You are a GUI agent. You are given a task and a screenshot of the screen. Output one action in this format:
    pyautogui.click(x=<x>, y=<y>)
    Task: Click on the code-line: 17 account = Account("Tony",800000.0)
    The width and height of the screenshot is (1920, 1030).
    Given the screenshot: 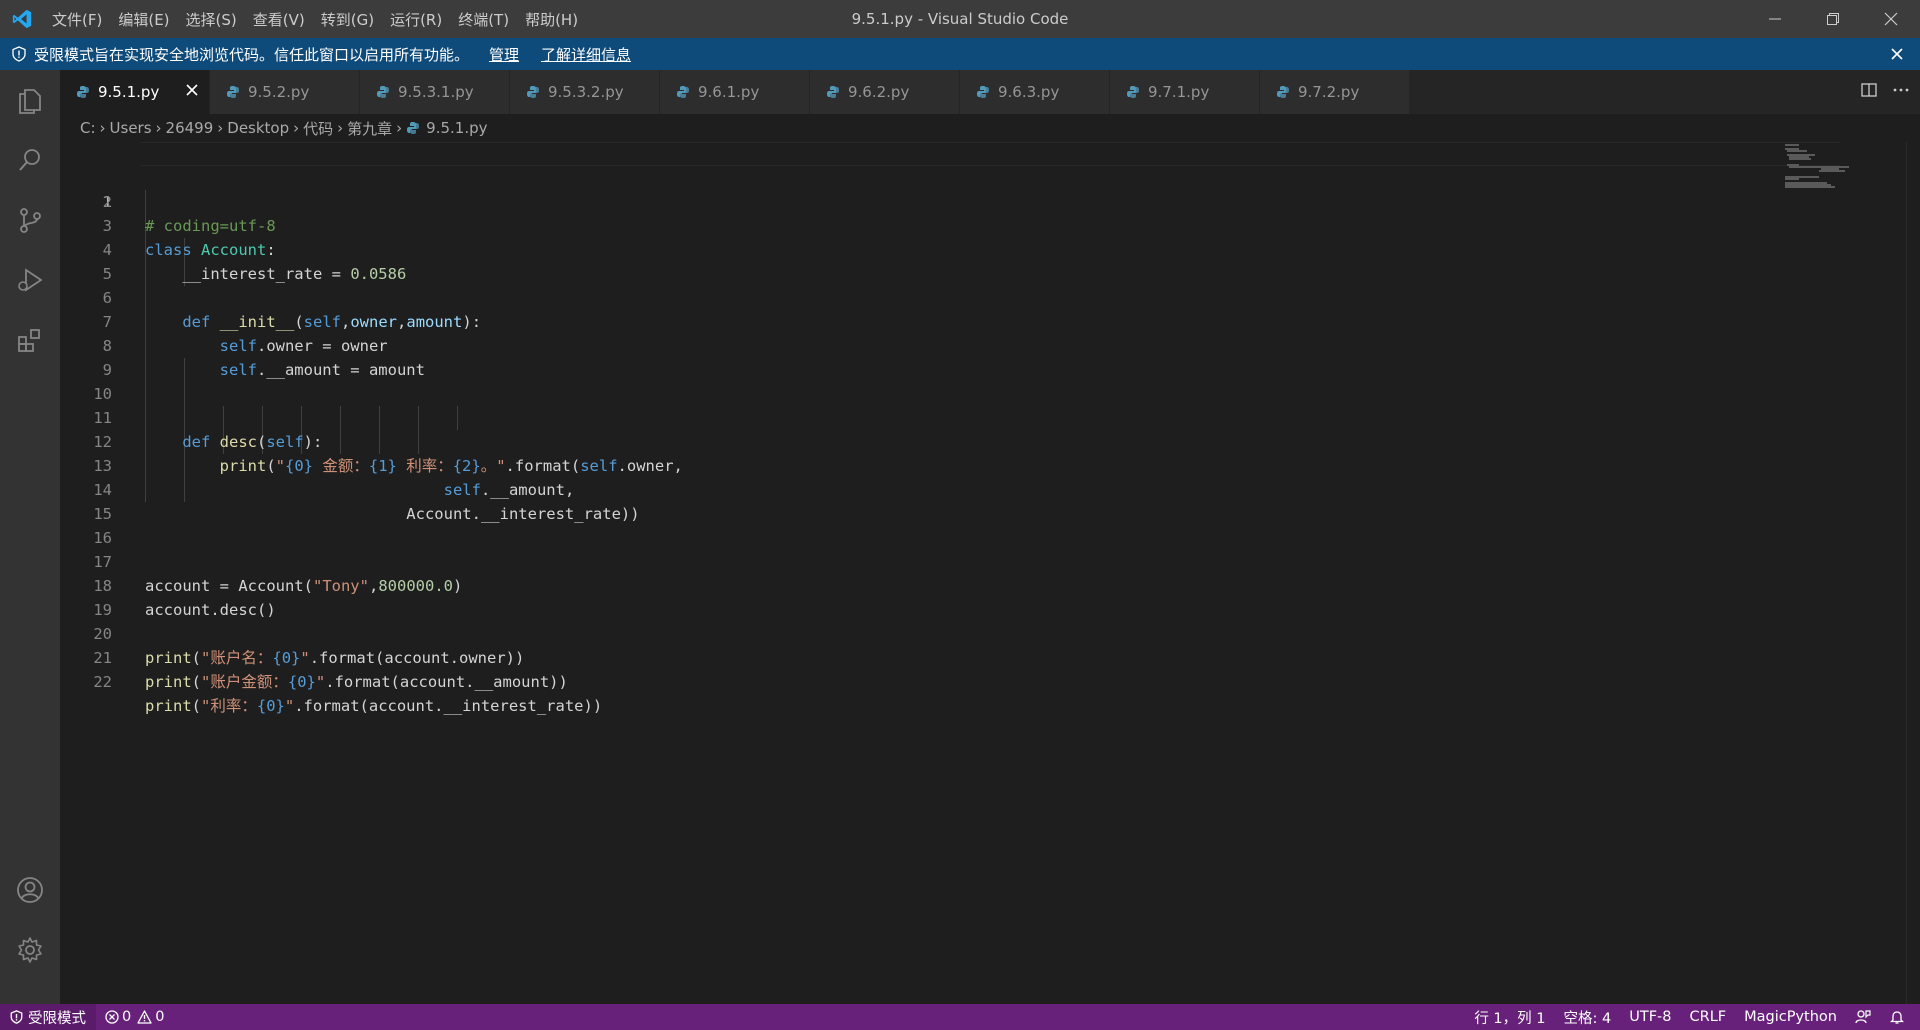 What is the action you would take?
    pyautogui.click(x=910, y=560)
    